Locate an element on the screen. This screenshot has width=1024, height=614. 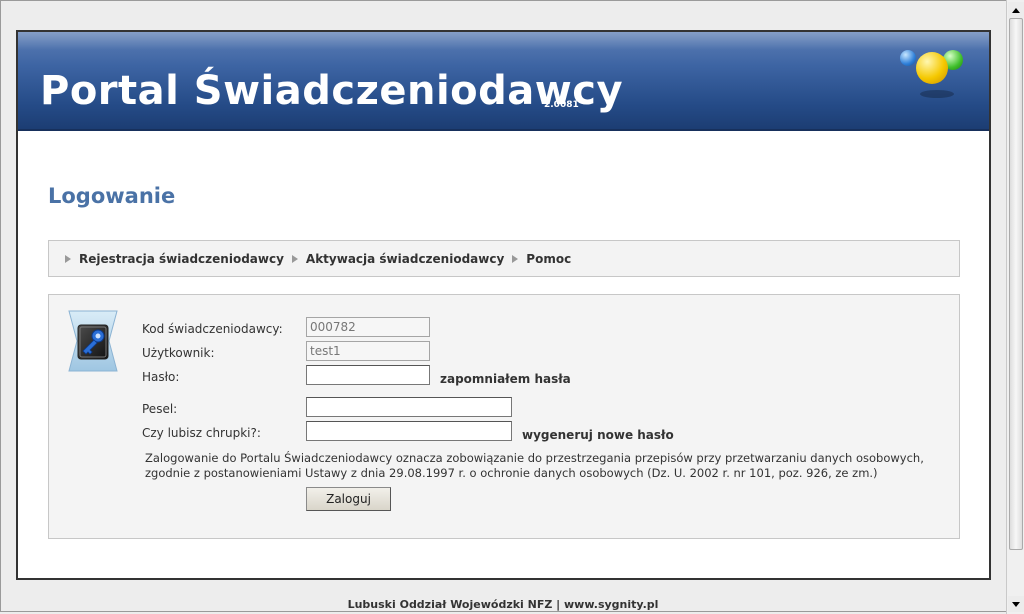
arrow-up-icon is located at coordinates (1016, 10).